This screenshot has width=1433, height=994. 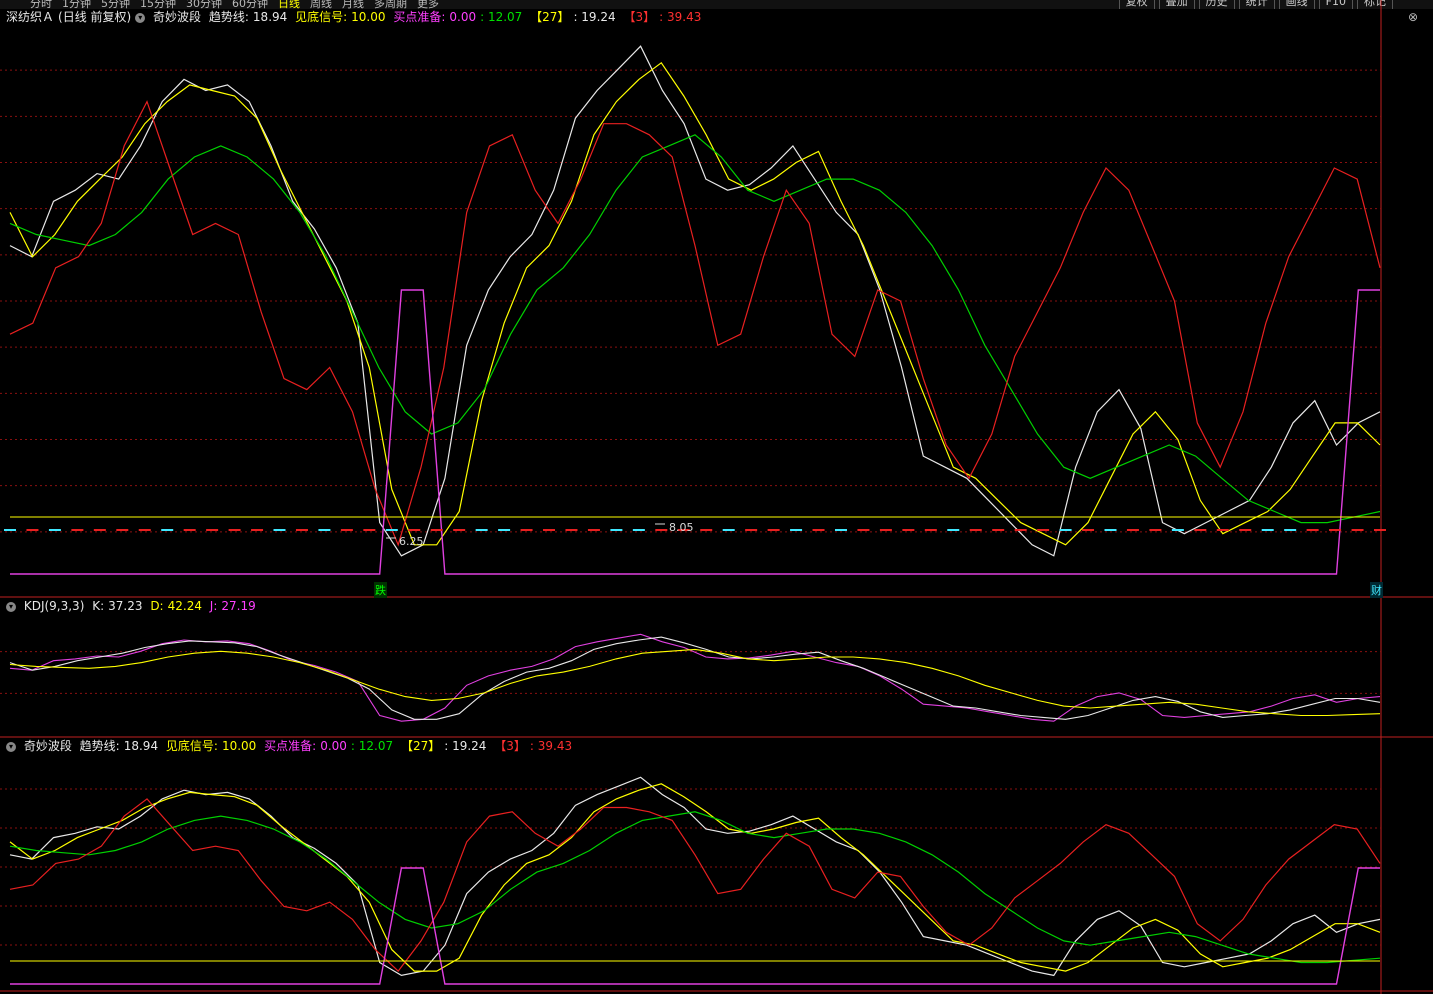 What do you see at coordinates (695, 926) in the screenshot?
I see `lower-signal-line` at bounding box center [695, 926].